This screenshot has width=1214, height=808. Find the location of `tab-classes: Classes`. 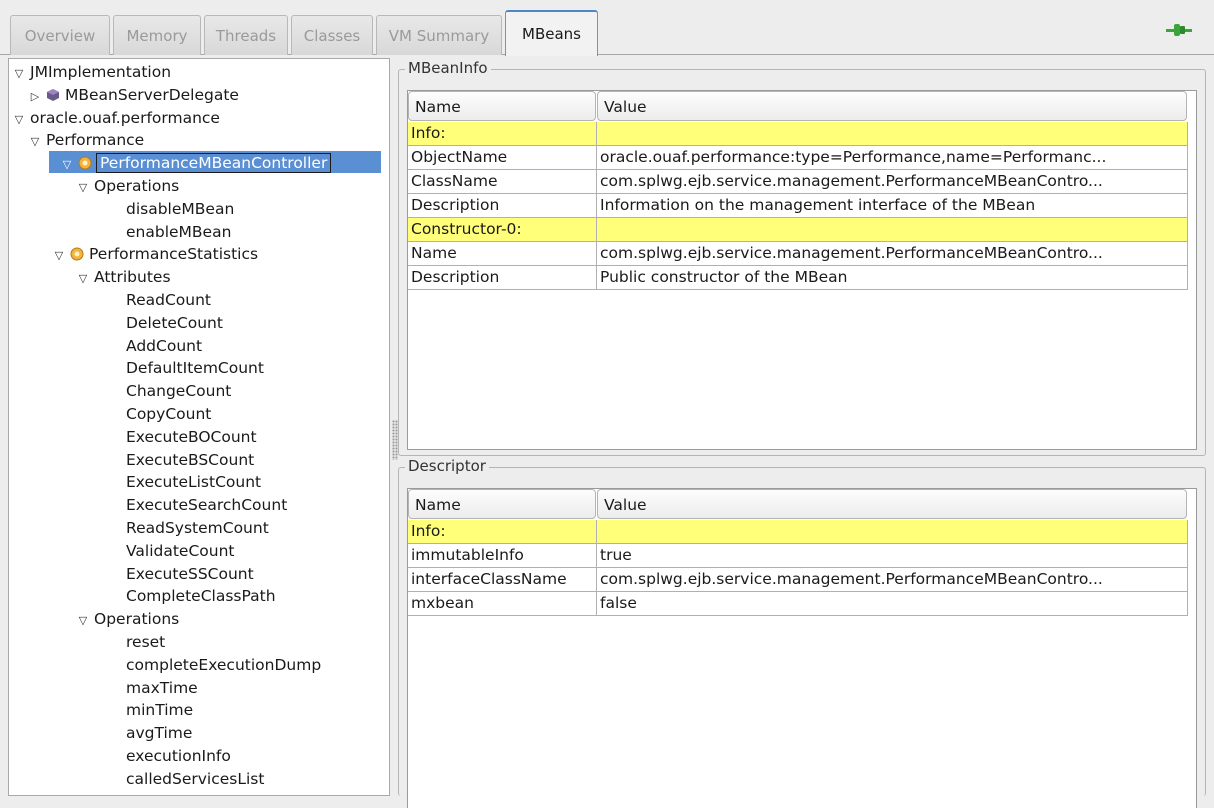

tab-classes: Classes is located at coordinates (332, 35).